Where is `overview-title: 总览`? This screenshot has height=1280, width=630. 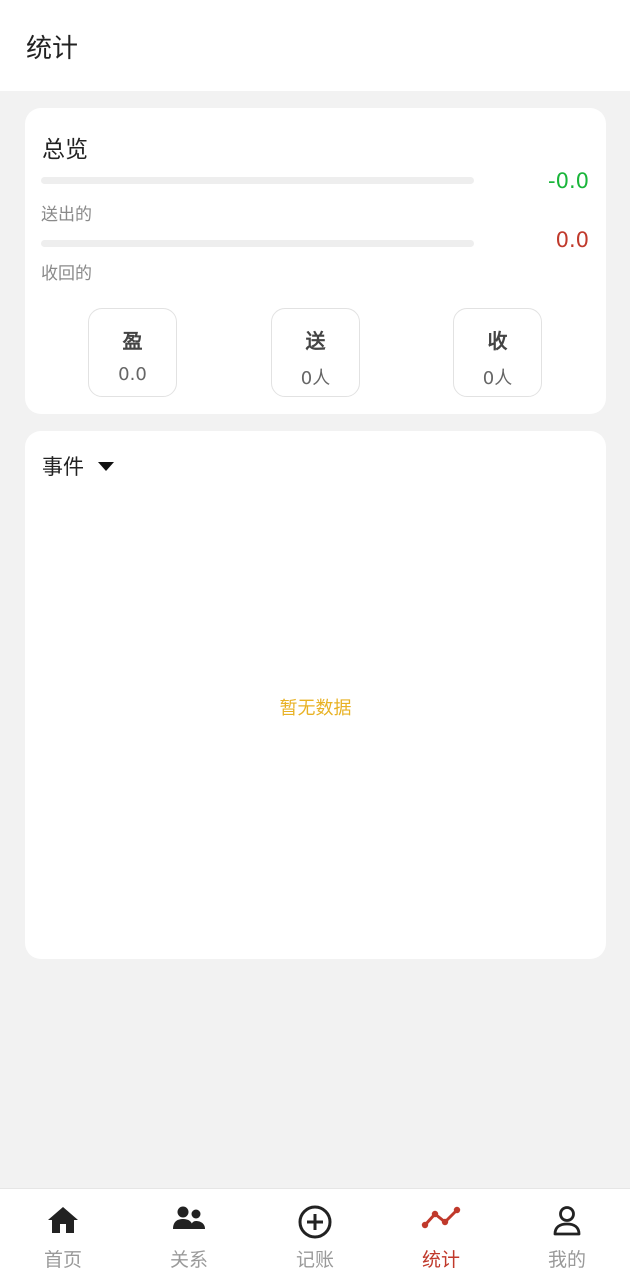 overview-title: 总览 is located at coordinates (65, 150).